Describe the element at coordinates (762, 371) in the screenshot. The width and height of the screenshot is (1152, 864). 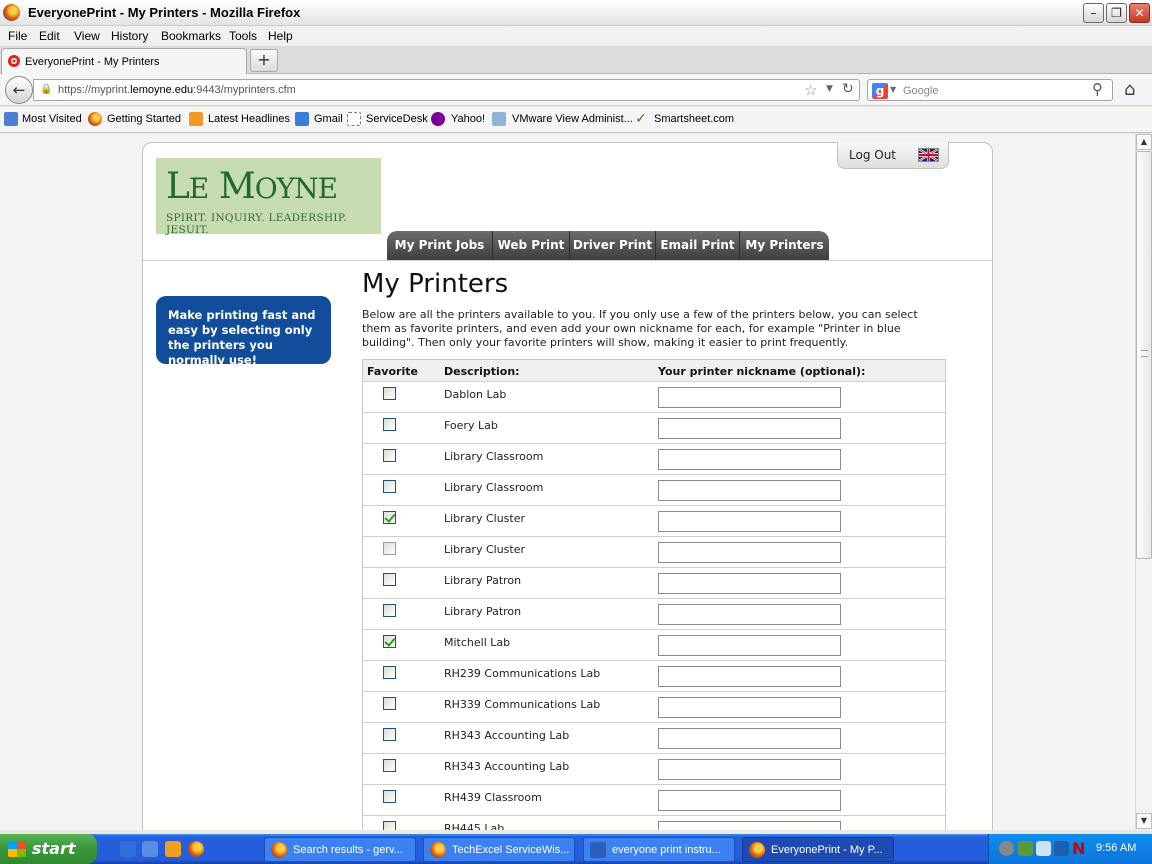
I see `header-nickname: Your printer nickname (optional):` at that location.